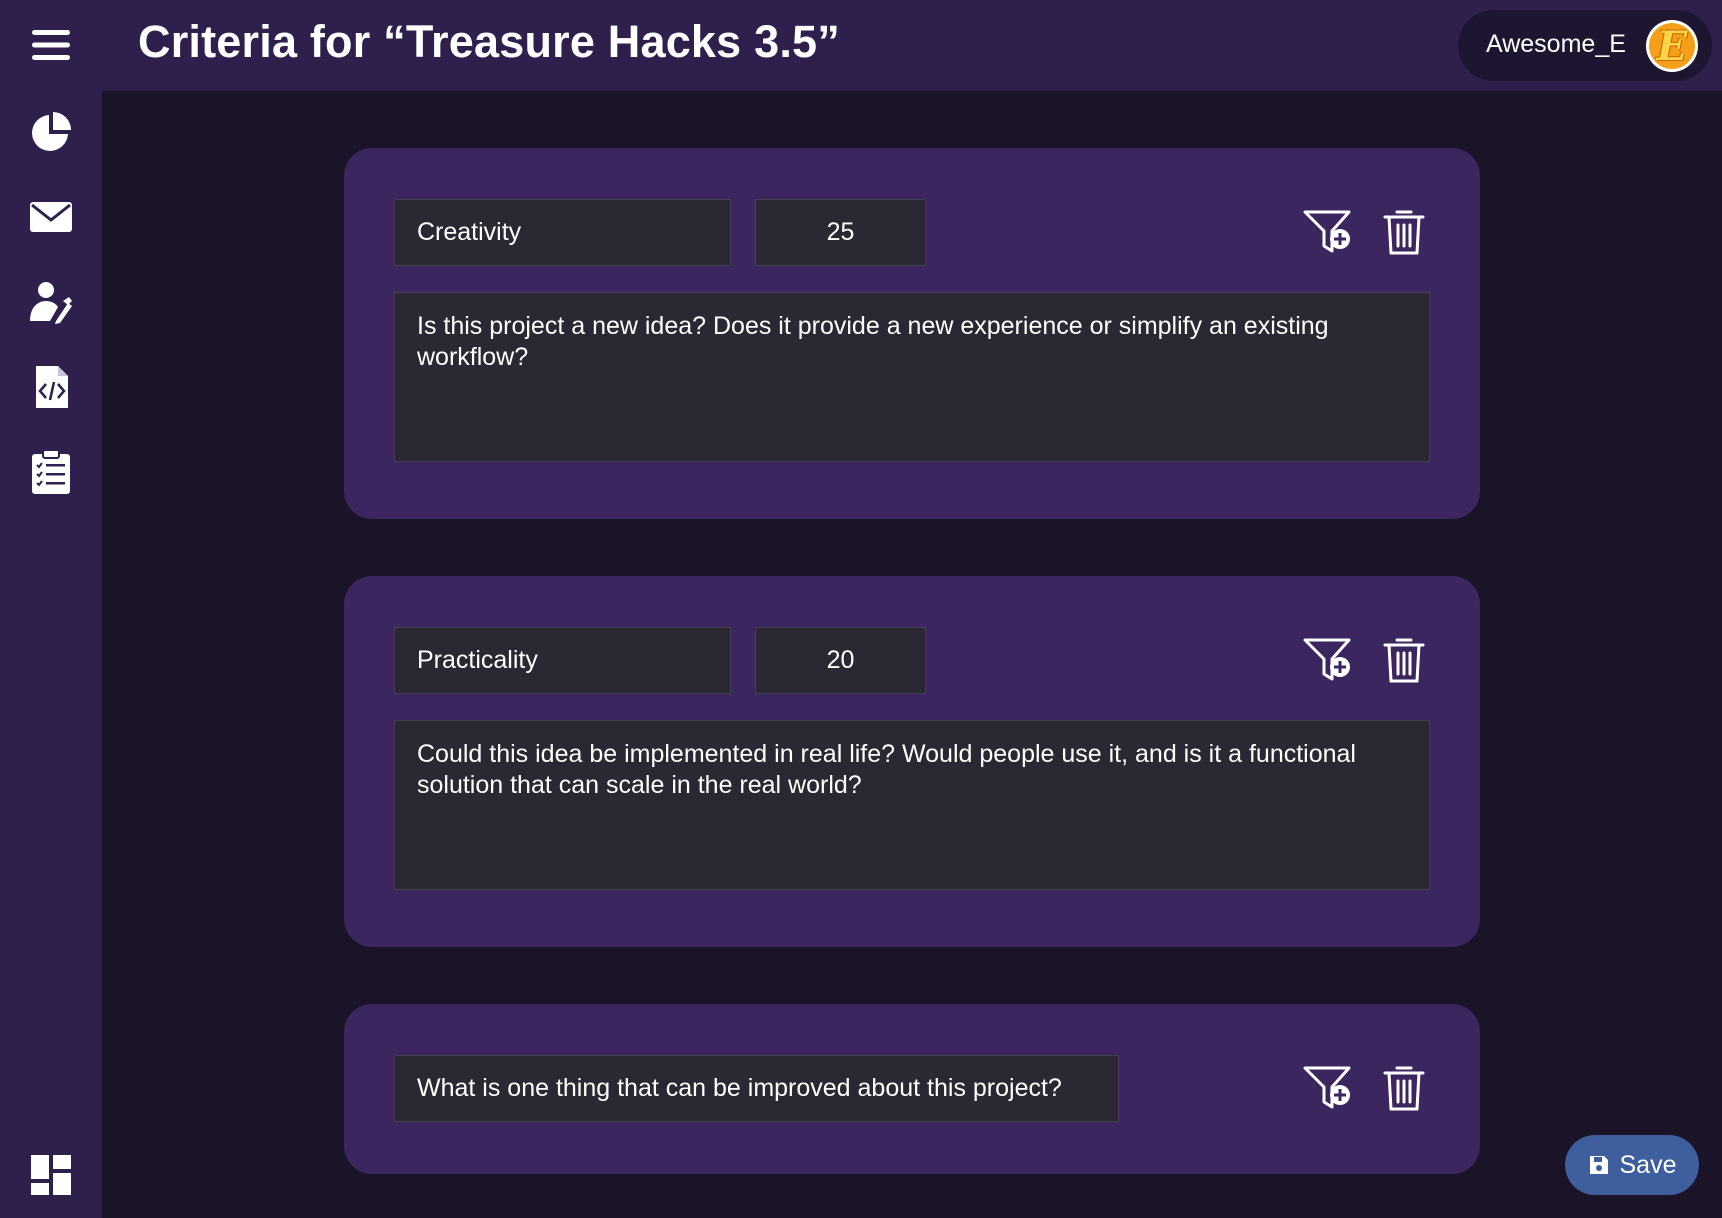 Image resolution: width=1722 pixels, height=1218 pixels. I want to click on checklist-icon, so click(51, 471).